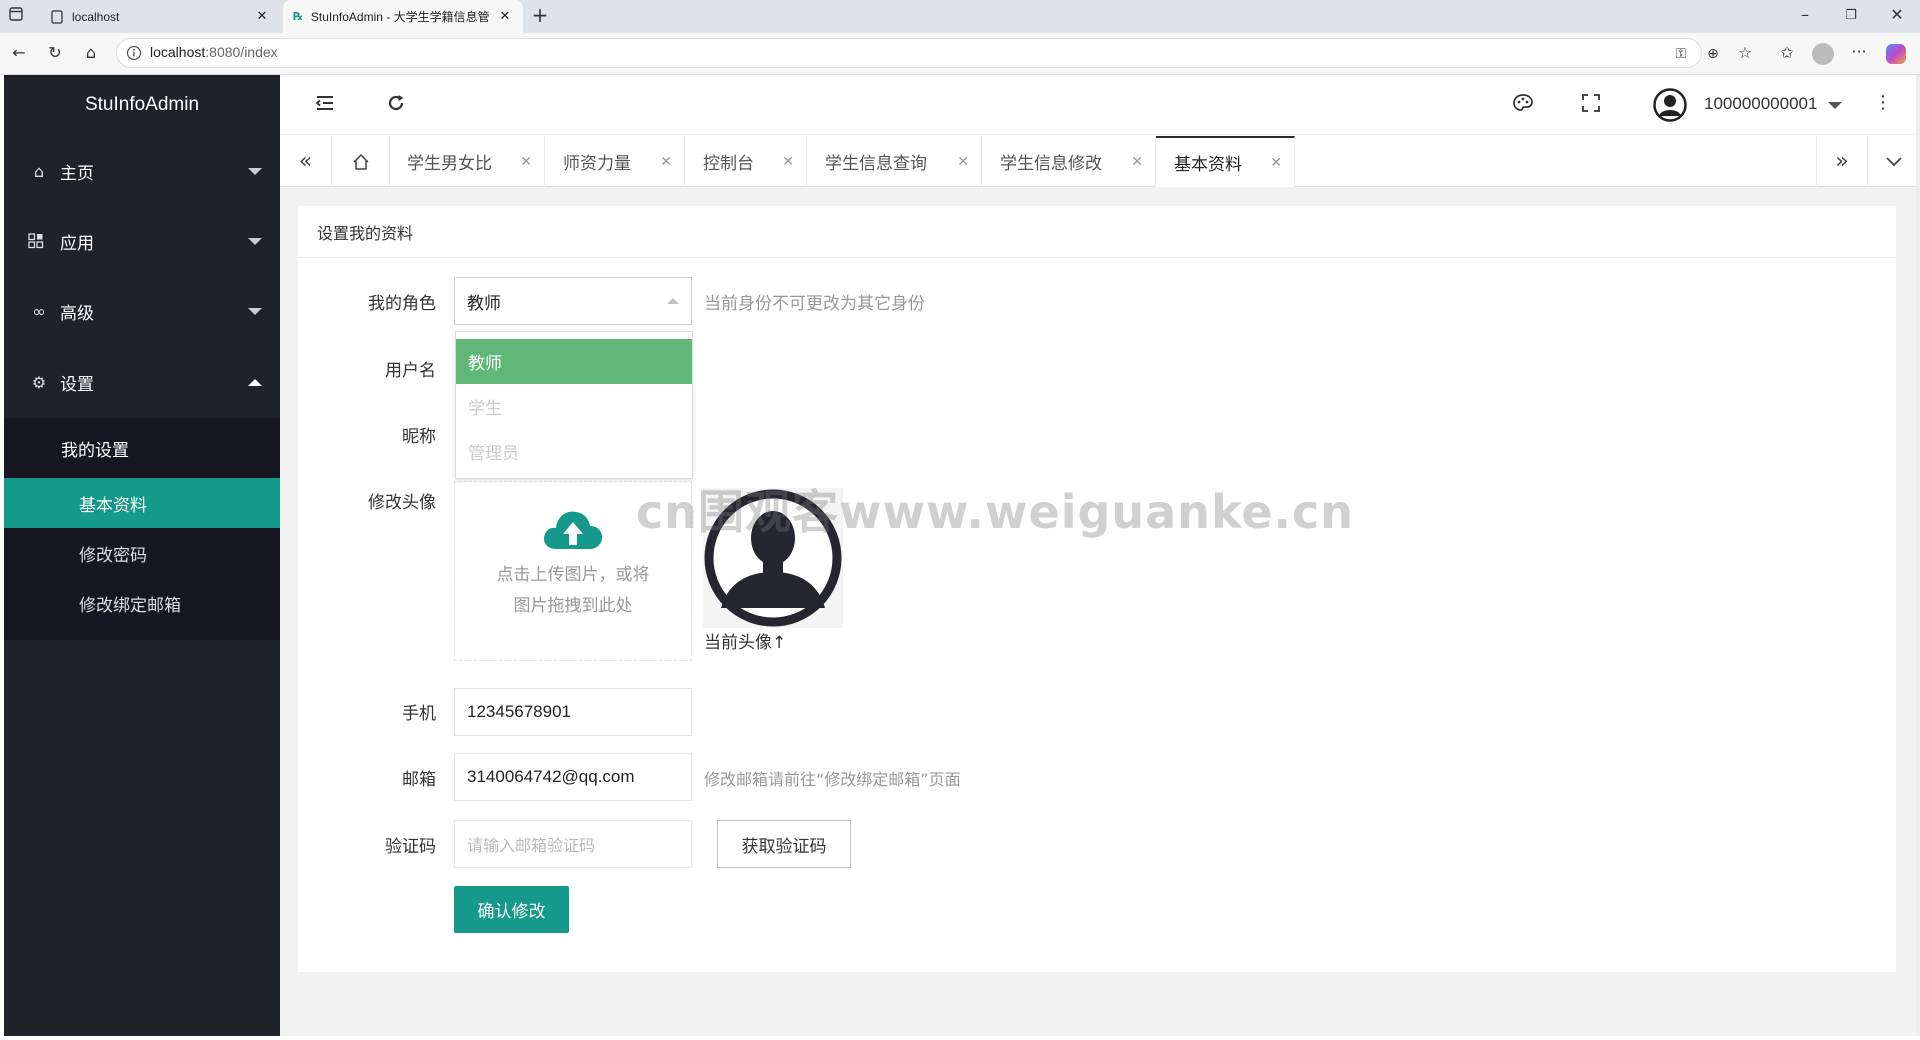 This screenshot has width=1920, height=1040. Describe the element at coordinates (1051, 164) in the screenshot. I see `tab-label: 学生信息修改` at that location.